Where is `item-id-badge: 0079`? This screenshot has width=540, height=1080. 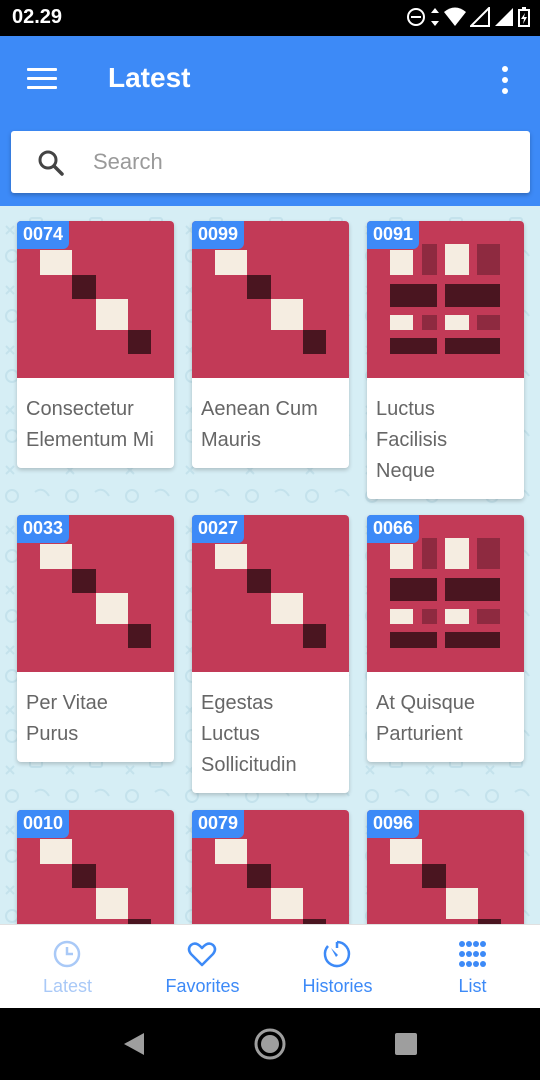 item-id-badge: 0079 is located at coordinates (218, 824).